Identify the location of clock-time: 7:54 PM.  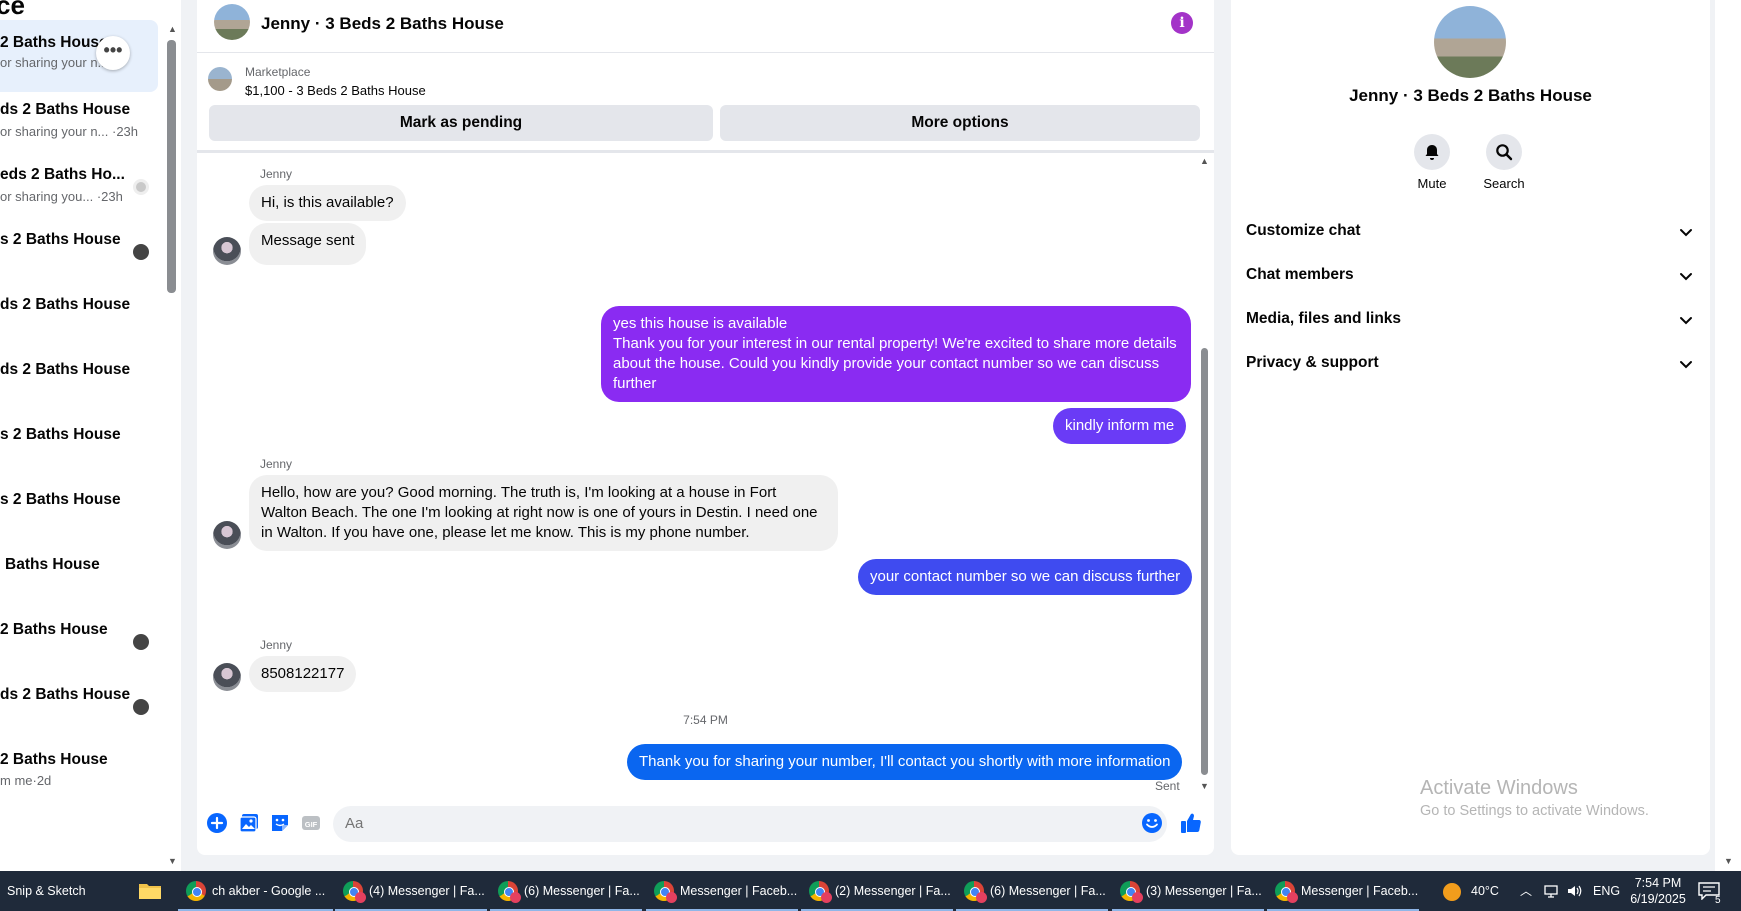
(1658, 883).